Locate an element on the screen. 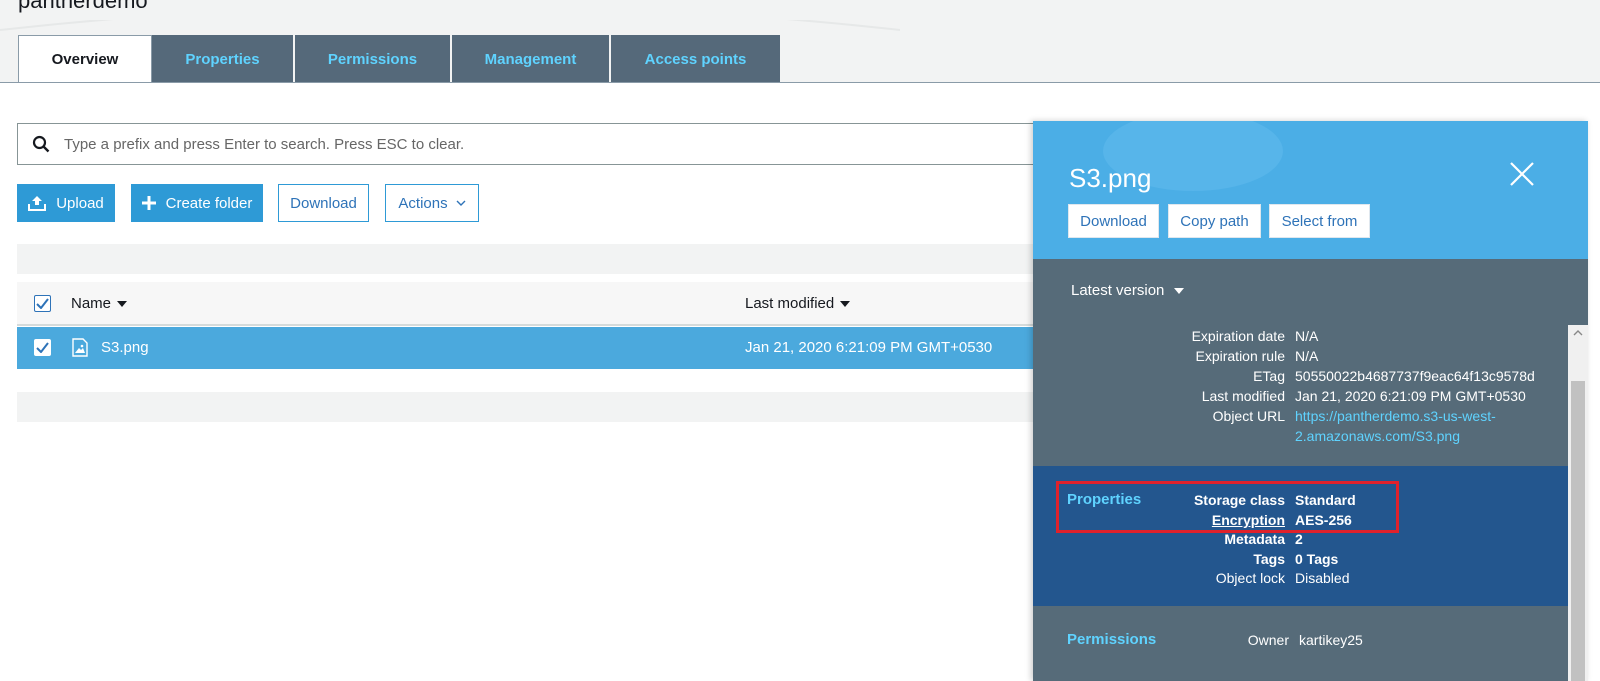 The height and width of the screenshot is (681, 1600). bucket-title: pantherdemo is located at coordinates (83, 6).